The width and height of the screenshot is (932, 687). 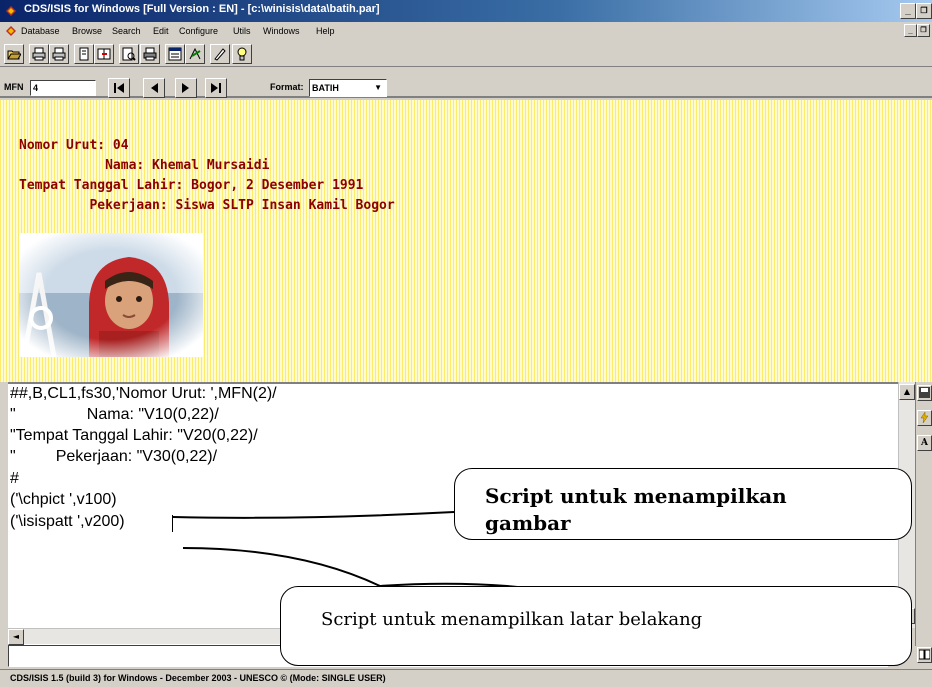 I want to click on doc-icon, so click(x=11, y=31).